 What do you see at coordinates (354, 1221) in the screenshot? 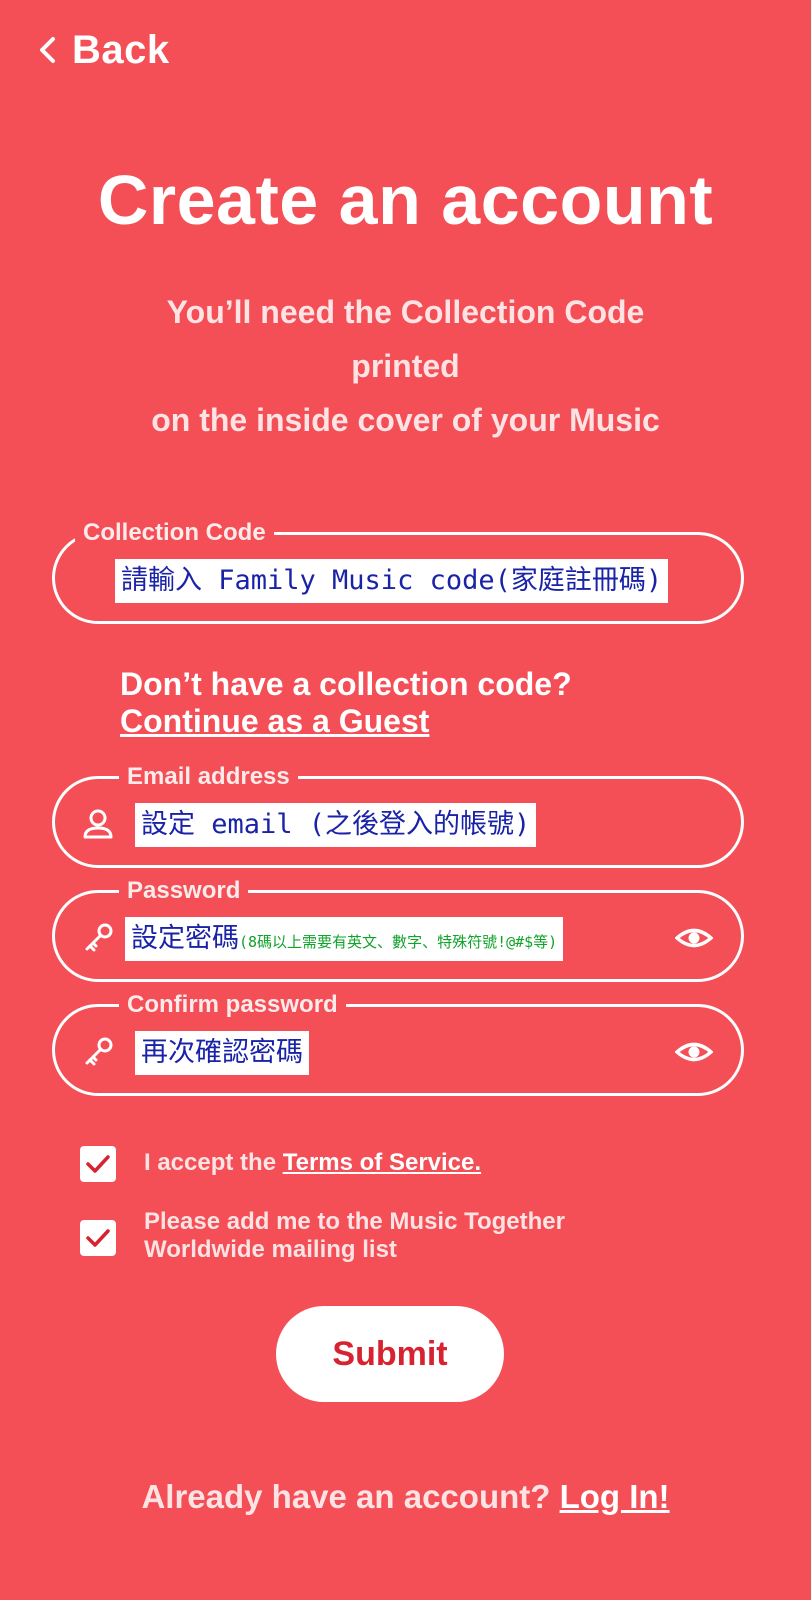
I see `mailing-list-line-1: Please add me to the Music Together` at bounding box center [354, 1221].